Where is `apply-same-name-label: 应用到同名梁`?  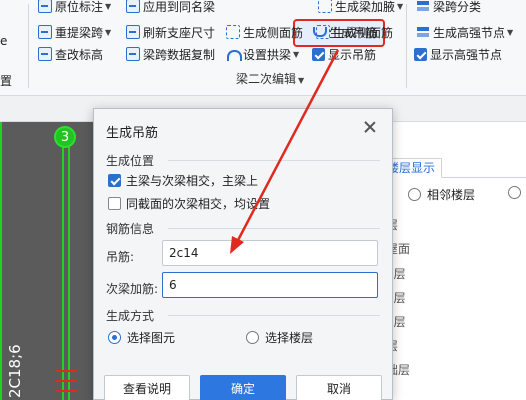
apply-same-name-label: 应用到同名梁 is located at coordinates (179, 7).